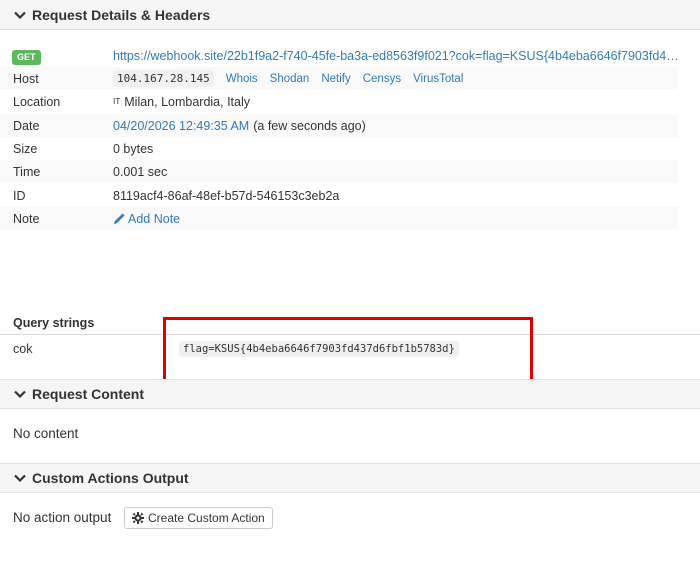  What do you see at coordinates (54, 323) in the screenshot?
I see `query-strings-title: Query strings` at bounding box center [54, 323].